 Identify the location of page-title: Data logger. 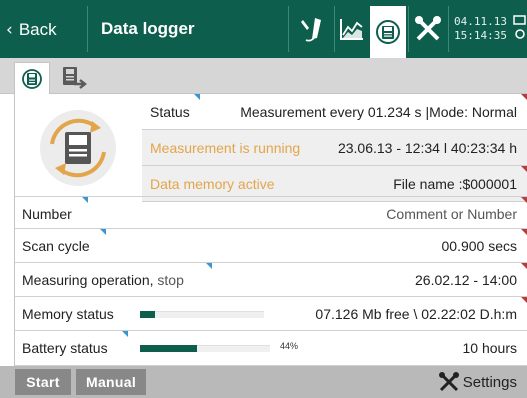
(148, 28).